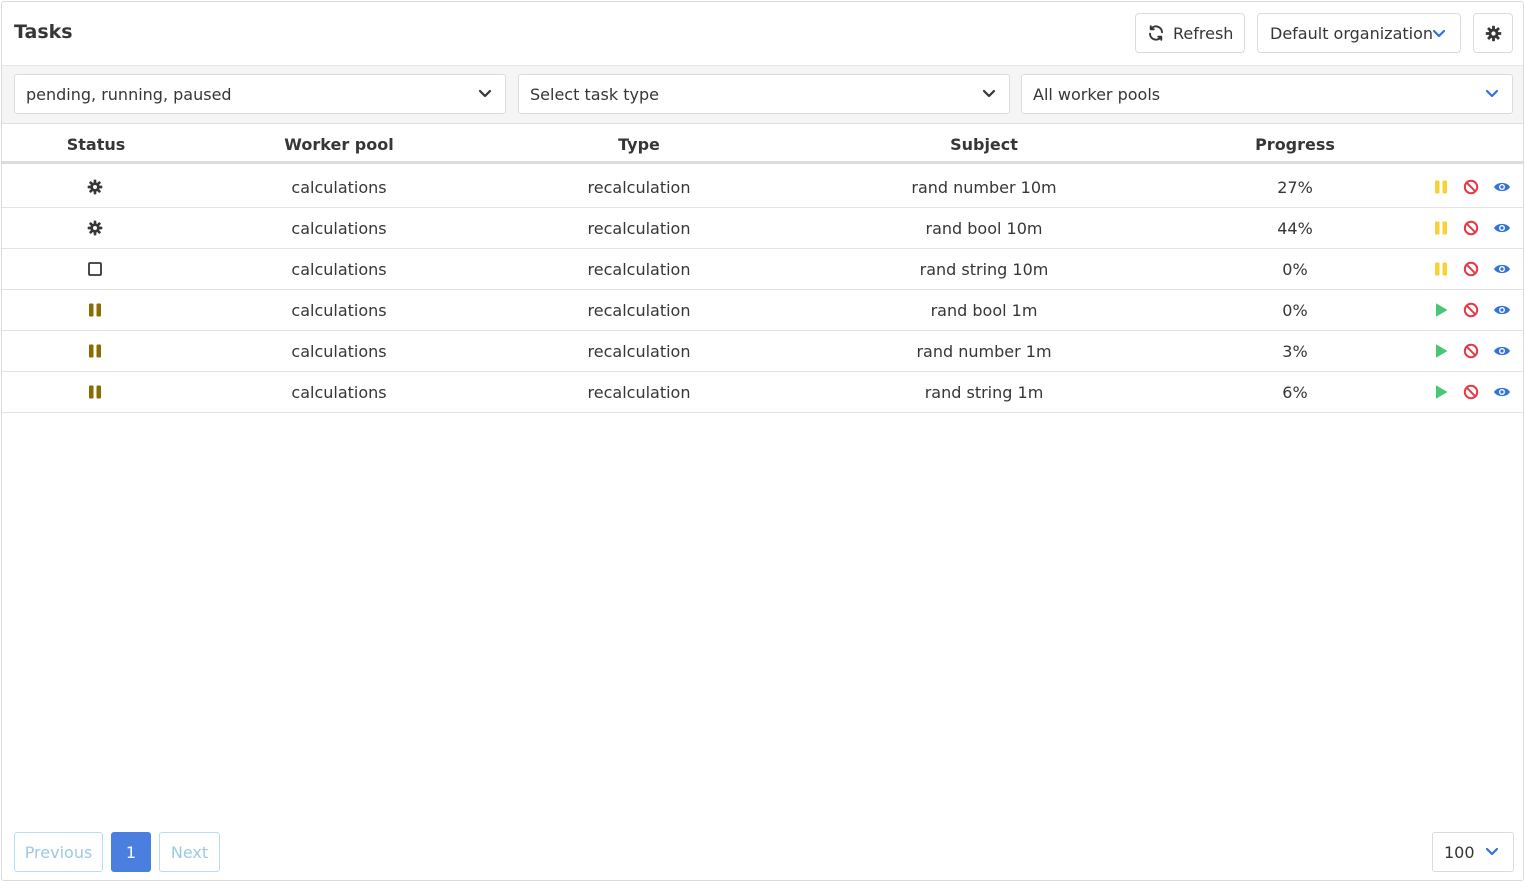 The width and height of the screenshot is (1525, 882). I want to click on settings-button, so click(1493, 33).